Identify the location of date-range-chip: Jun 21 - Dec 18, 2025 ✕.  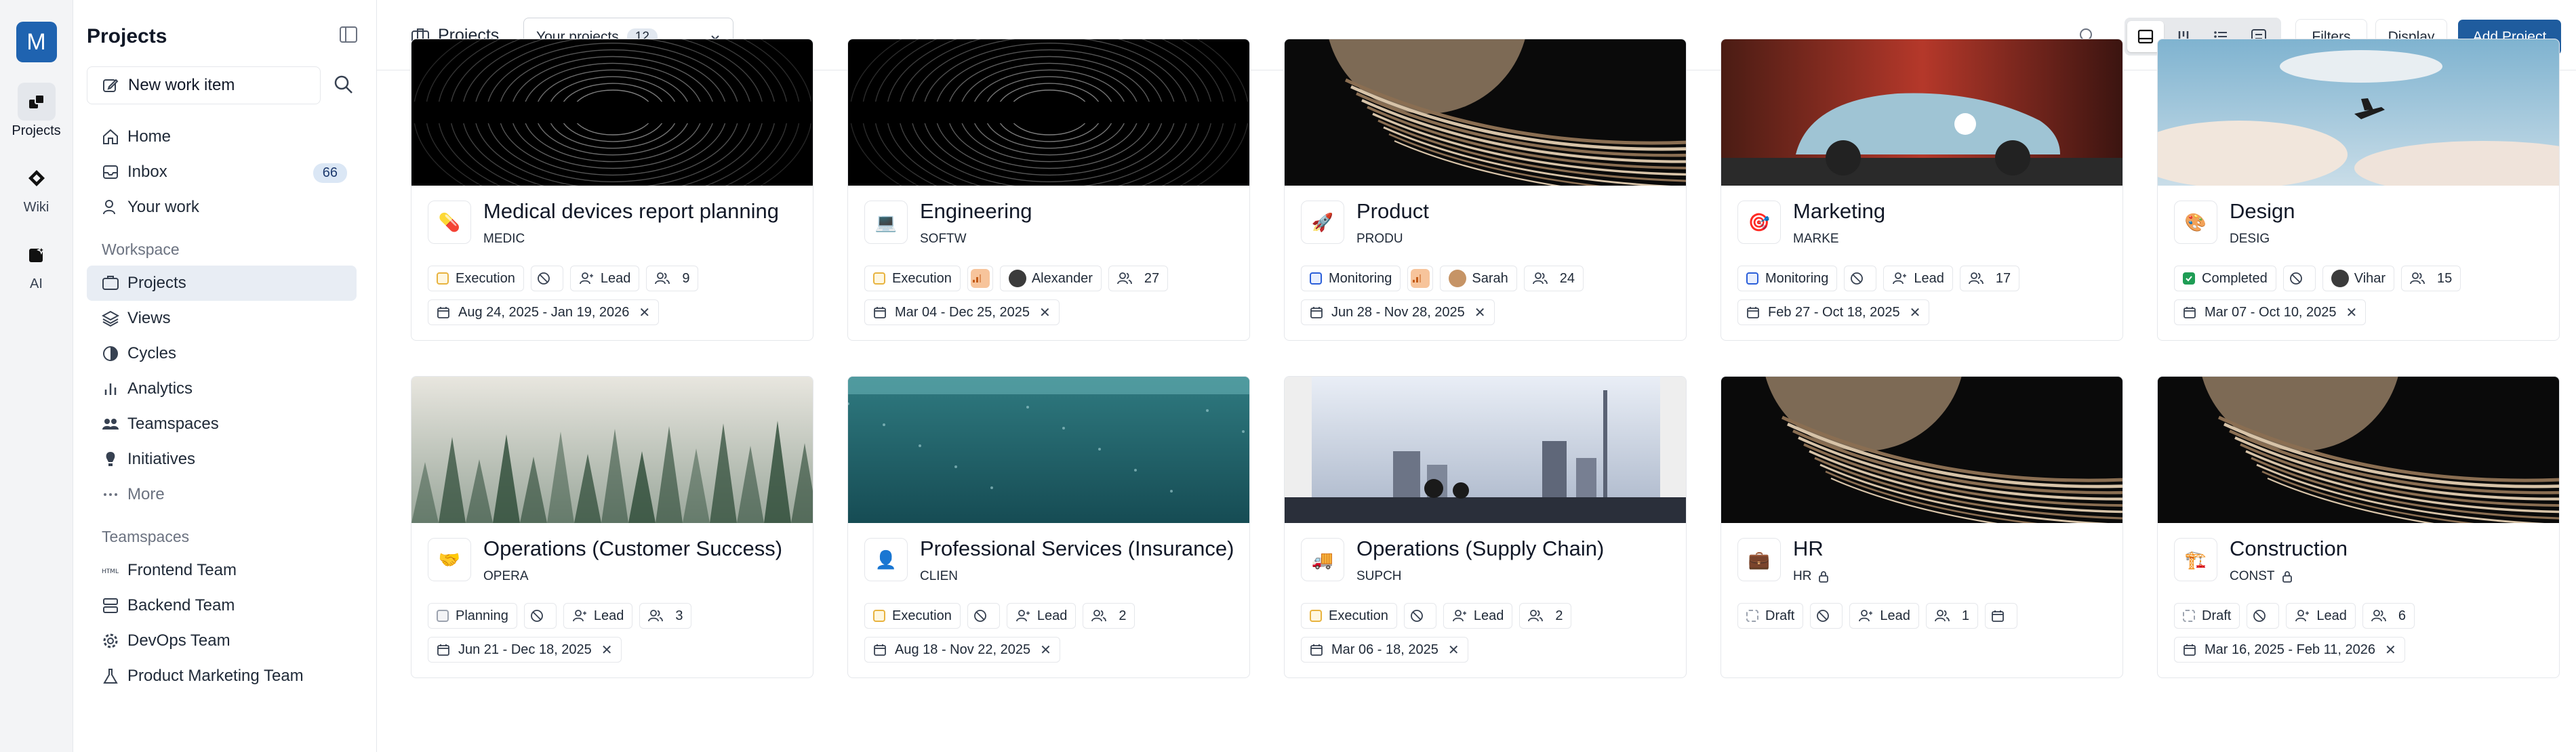
(525, 650).